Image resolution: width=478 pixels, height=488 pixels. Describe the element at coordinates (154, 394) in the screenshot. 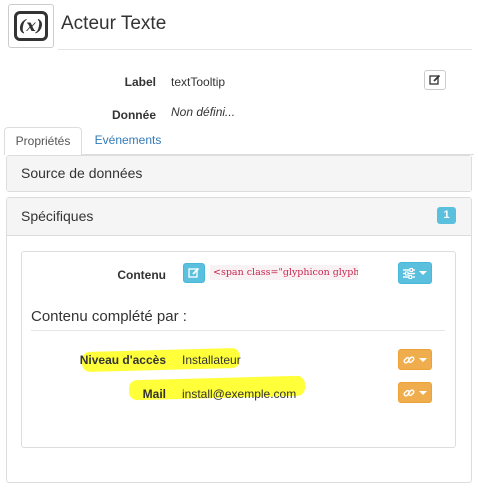

I see `mail-caption: Mail` at that location.